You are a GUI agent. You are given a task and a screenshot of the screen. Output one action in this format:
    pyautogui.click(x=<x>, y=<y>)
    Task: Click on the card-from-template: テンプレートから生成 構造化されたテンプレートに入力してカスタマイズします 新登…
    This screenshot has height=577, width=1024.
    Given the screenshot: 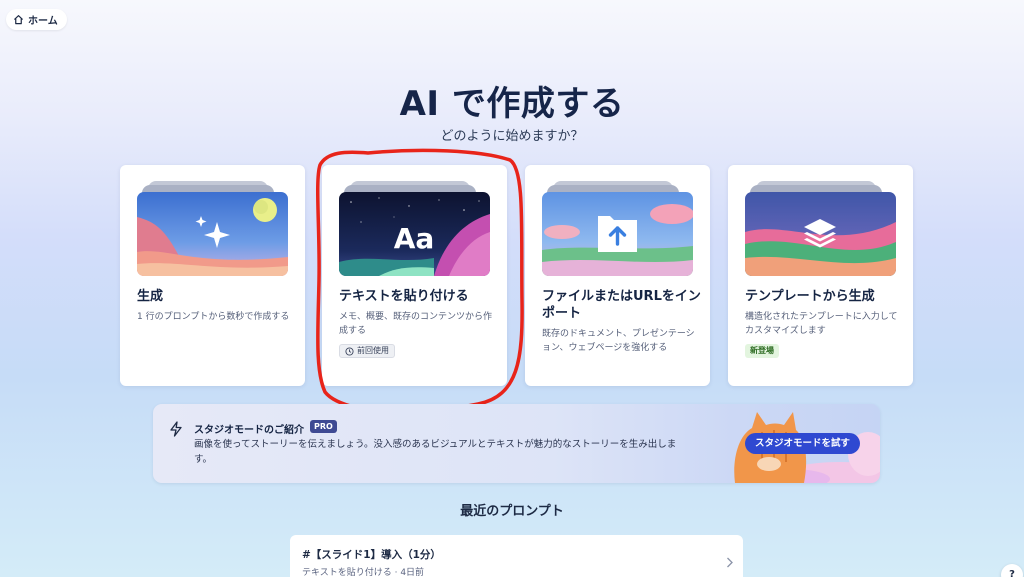 What is the action you would take?
    pyautogui.click(x=820, y=275)
    